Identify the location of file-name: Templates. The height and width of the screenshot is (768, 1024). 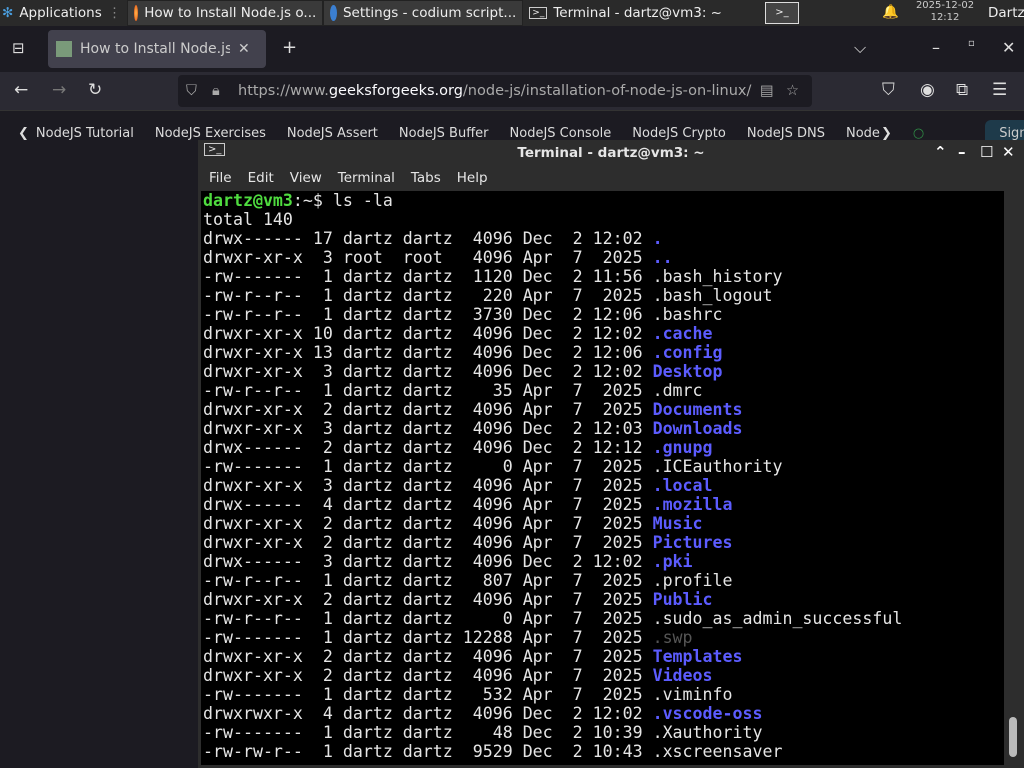
(697, 656).